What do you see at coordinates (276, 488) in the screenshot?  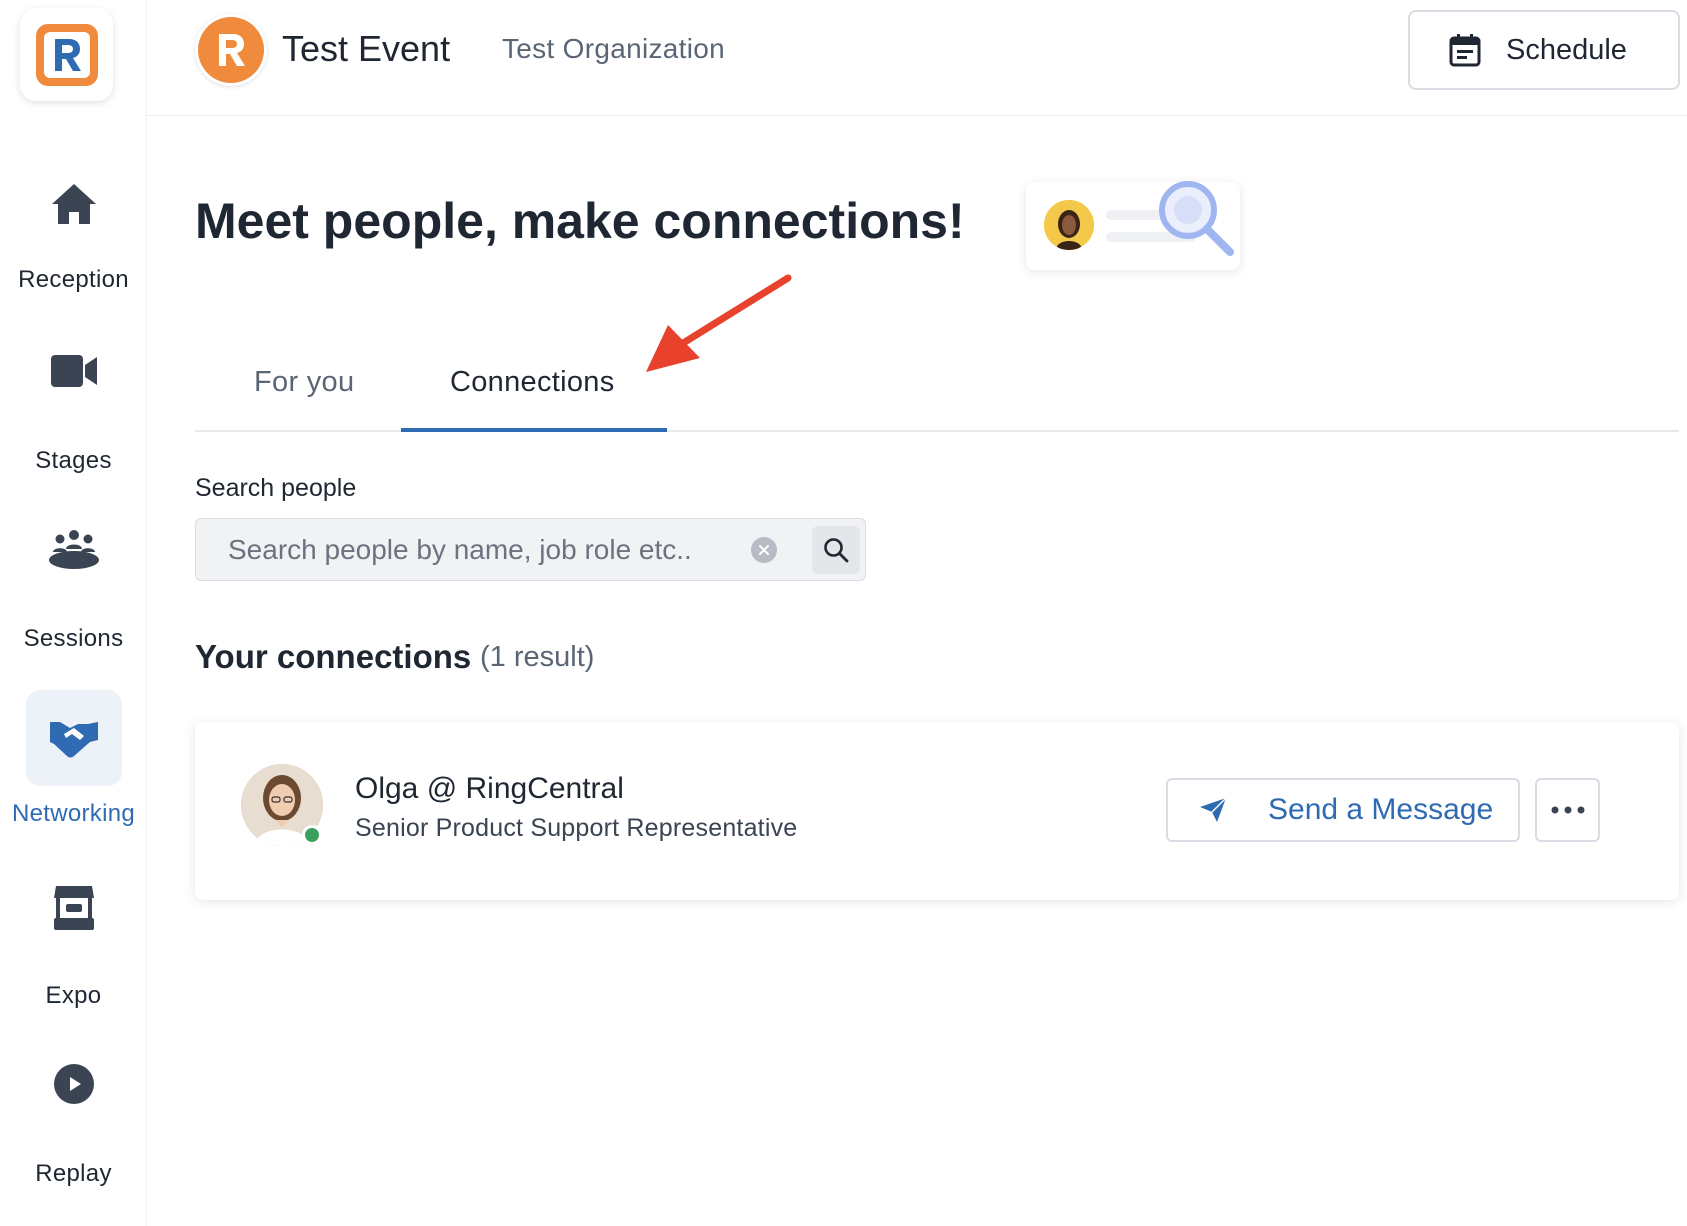 I see `search-label: Search people` at bounding box center [276, 488].